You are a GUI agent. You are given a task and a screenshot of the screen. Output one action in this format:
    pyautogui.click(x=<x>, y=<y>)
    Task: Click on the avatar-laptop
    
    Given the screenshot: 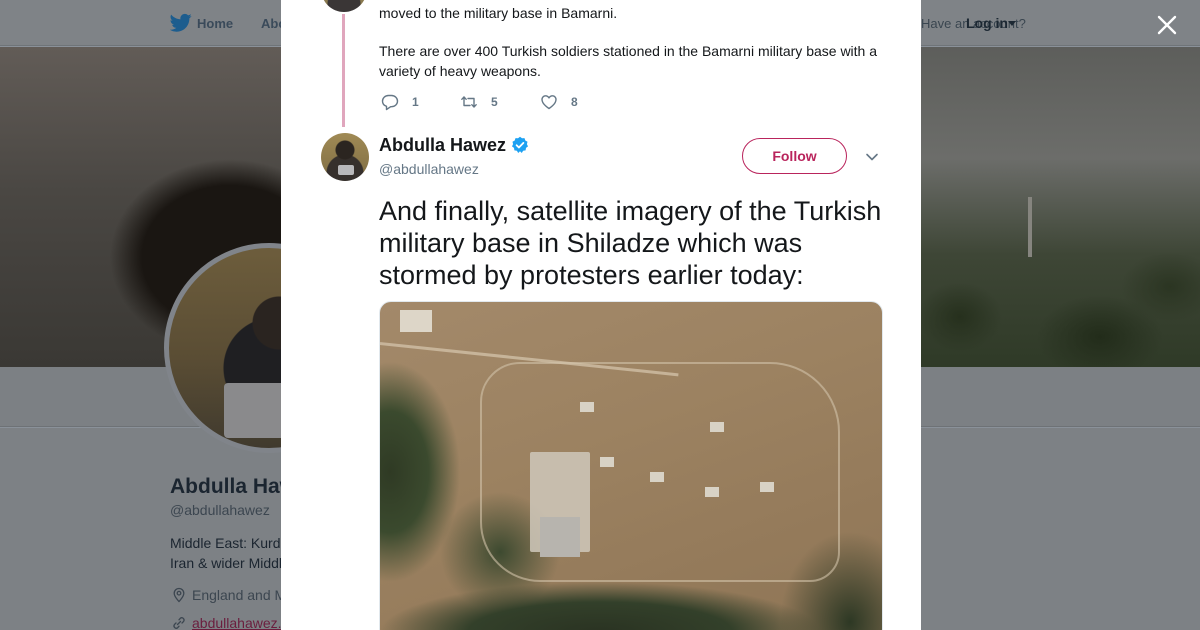 What is the action you would take?
    pyautogui.click(x=346, y=170)
    